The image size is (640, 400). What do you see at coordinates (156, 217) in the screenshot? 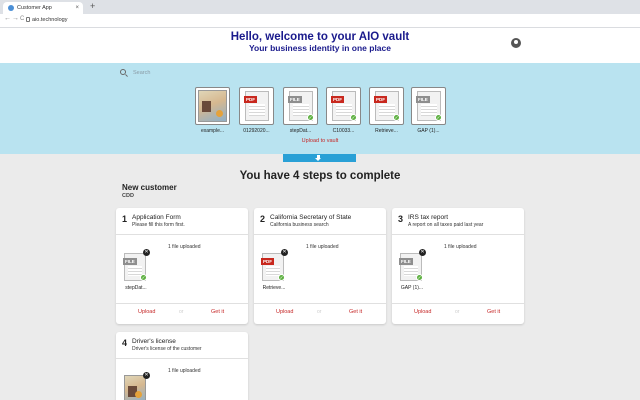
I see `step-title: Application Form` at bounding box center [156, 217].